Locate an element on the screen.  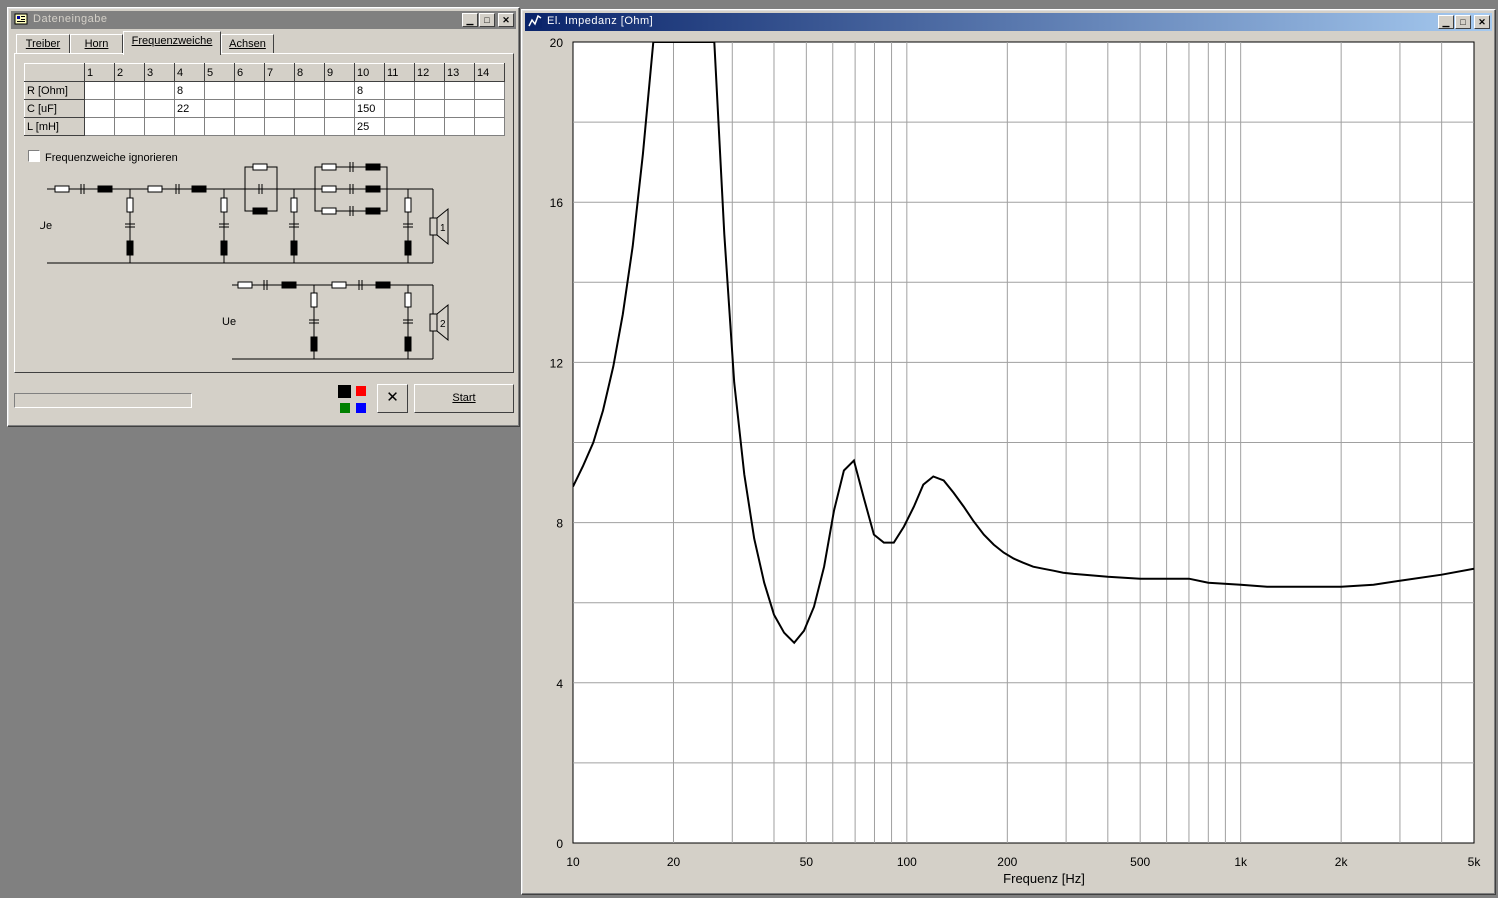
window-title: Dateneingabe is located at coordinates (70, 19).